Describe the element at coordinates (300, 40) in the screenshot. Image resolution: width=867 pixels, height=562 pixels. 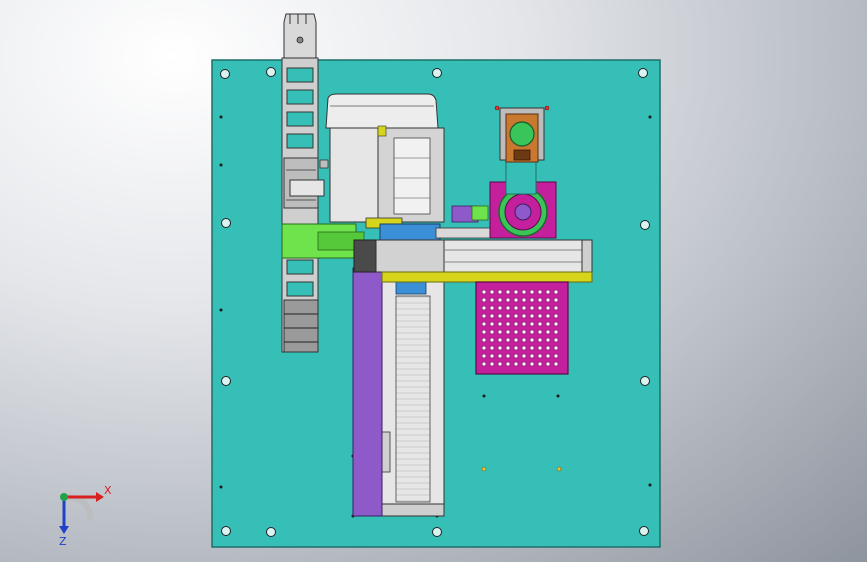
I see `chain-bracket-screw` at that location.